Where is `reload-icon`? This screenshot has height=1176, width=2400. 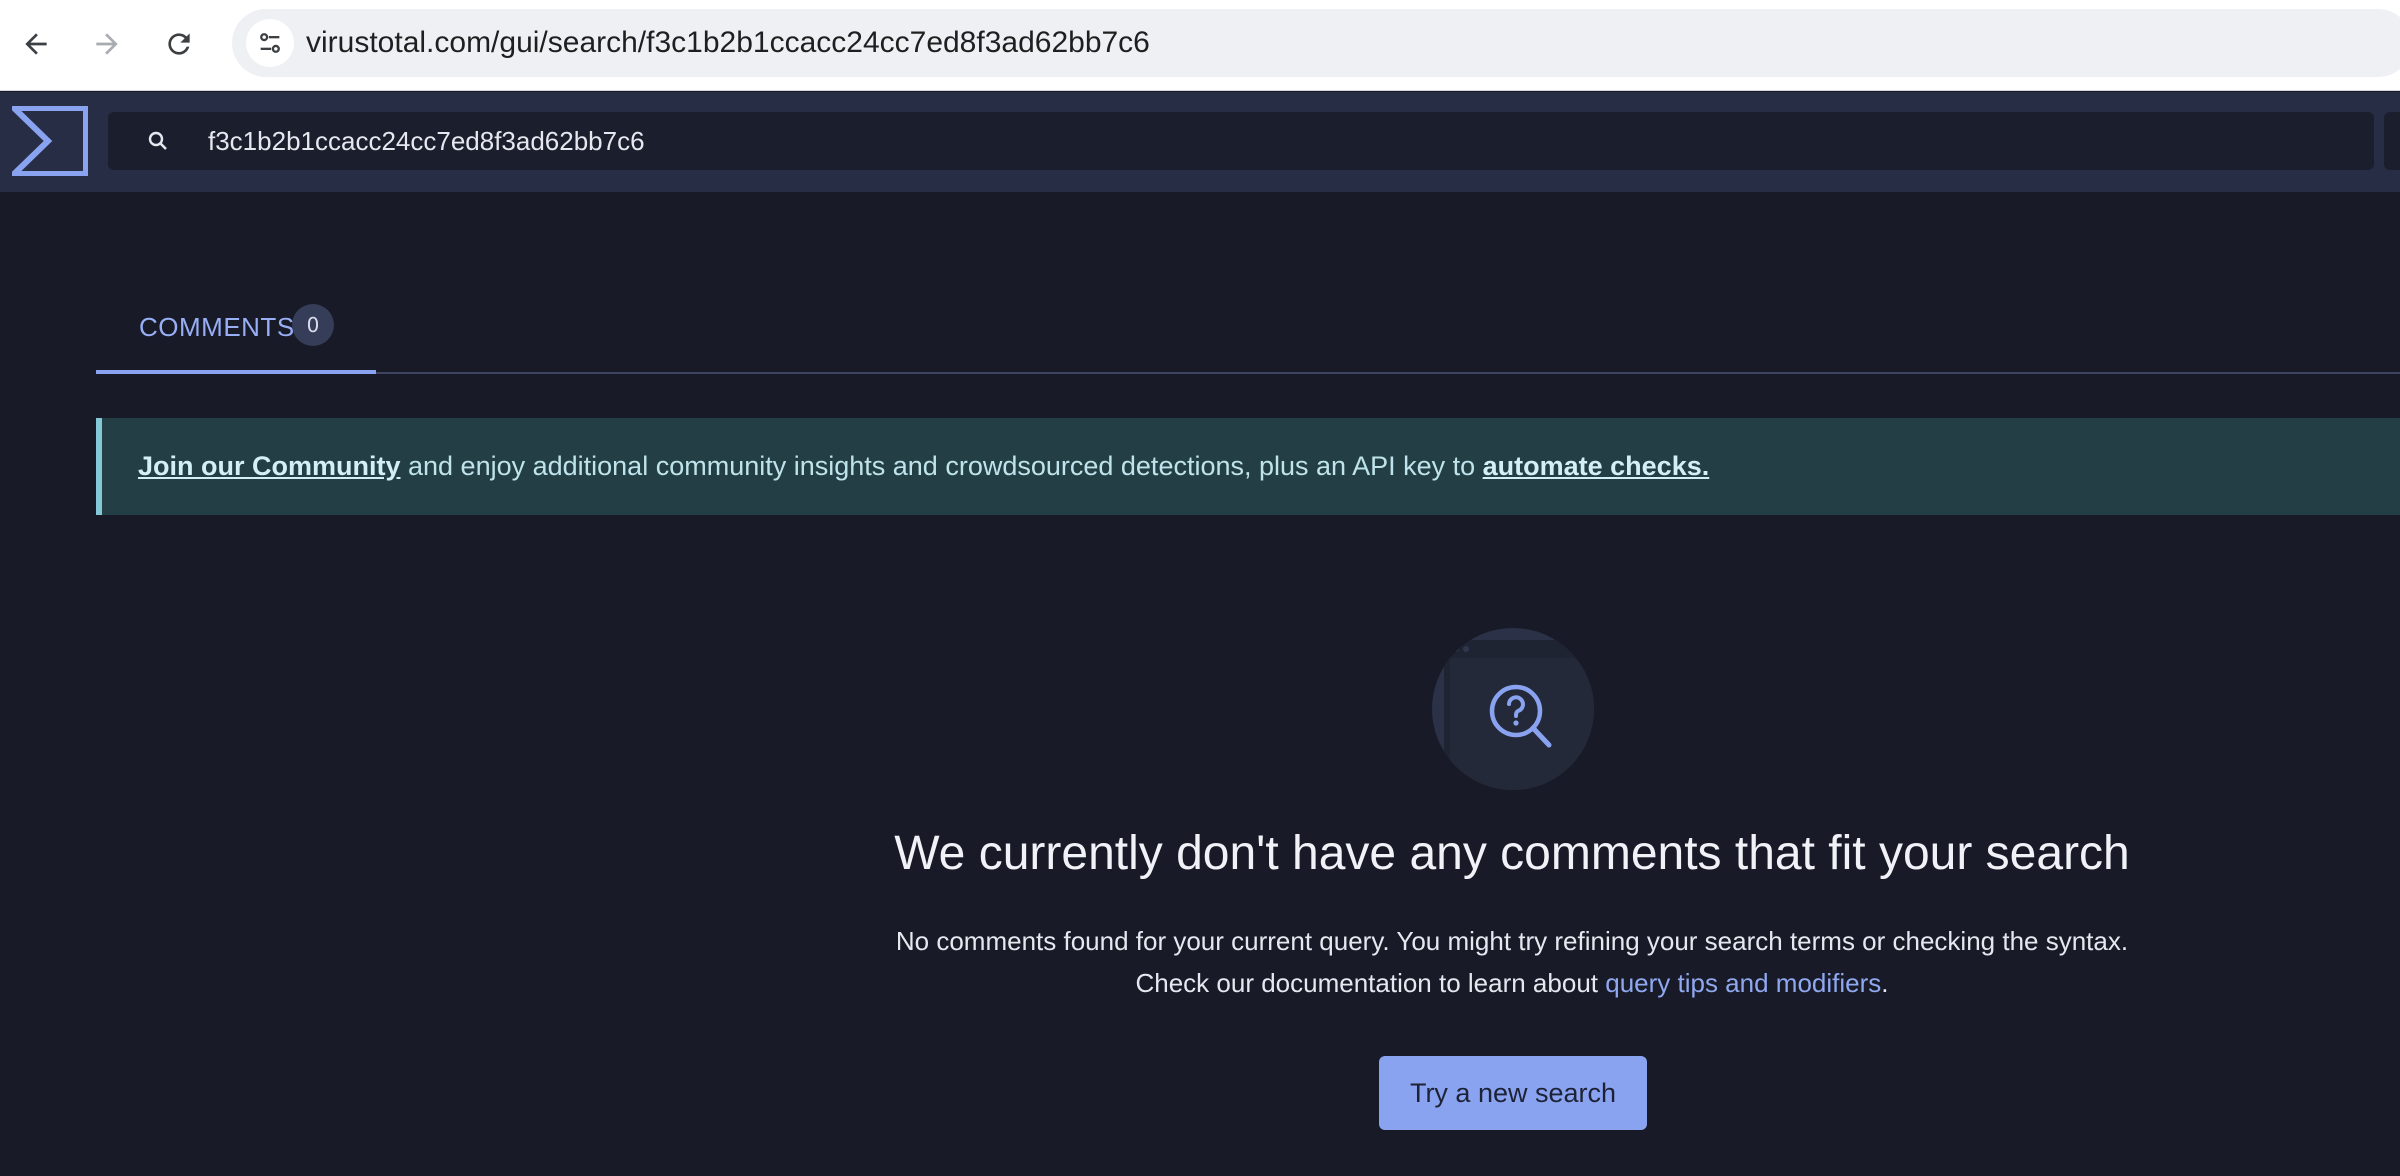
reload-icon is located at coordinates (179, 44).